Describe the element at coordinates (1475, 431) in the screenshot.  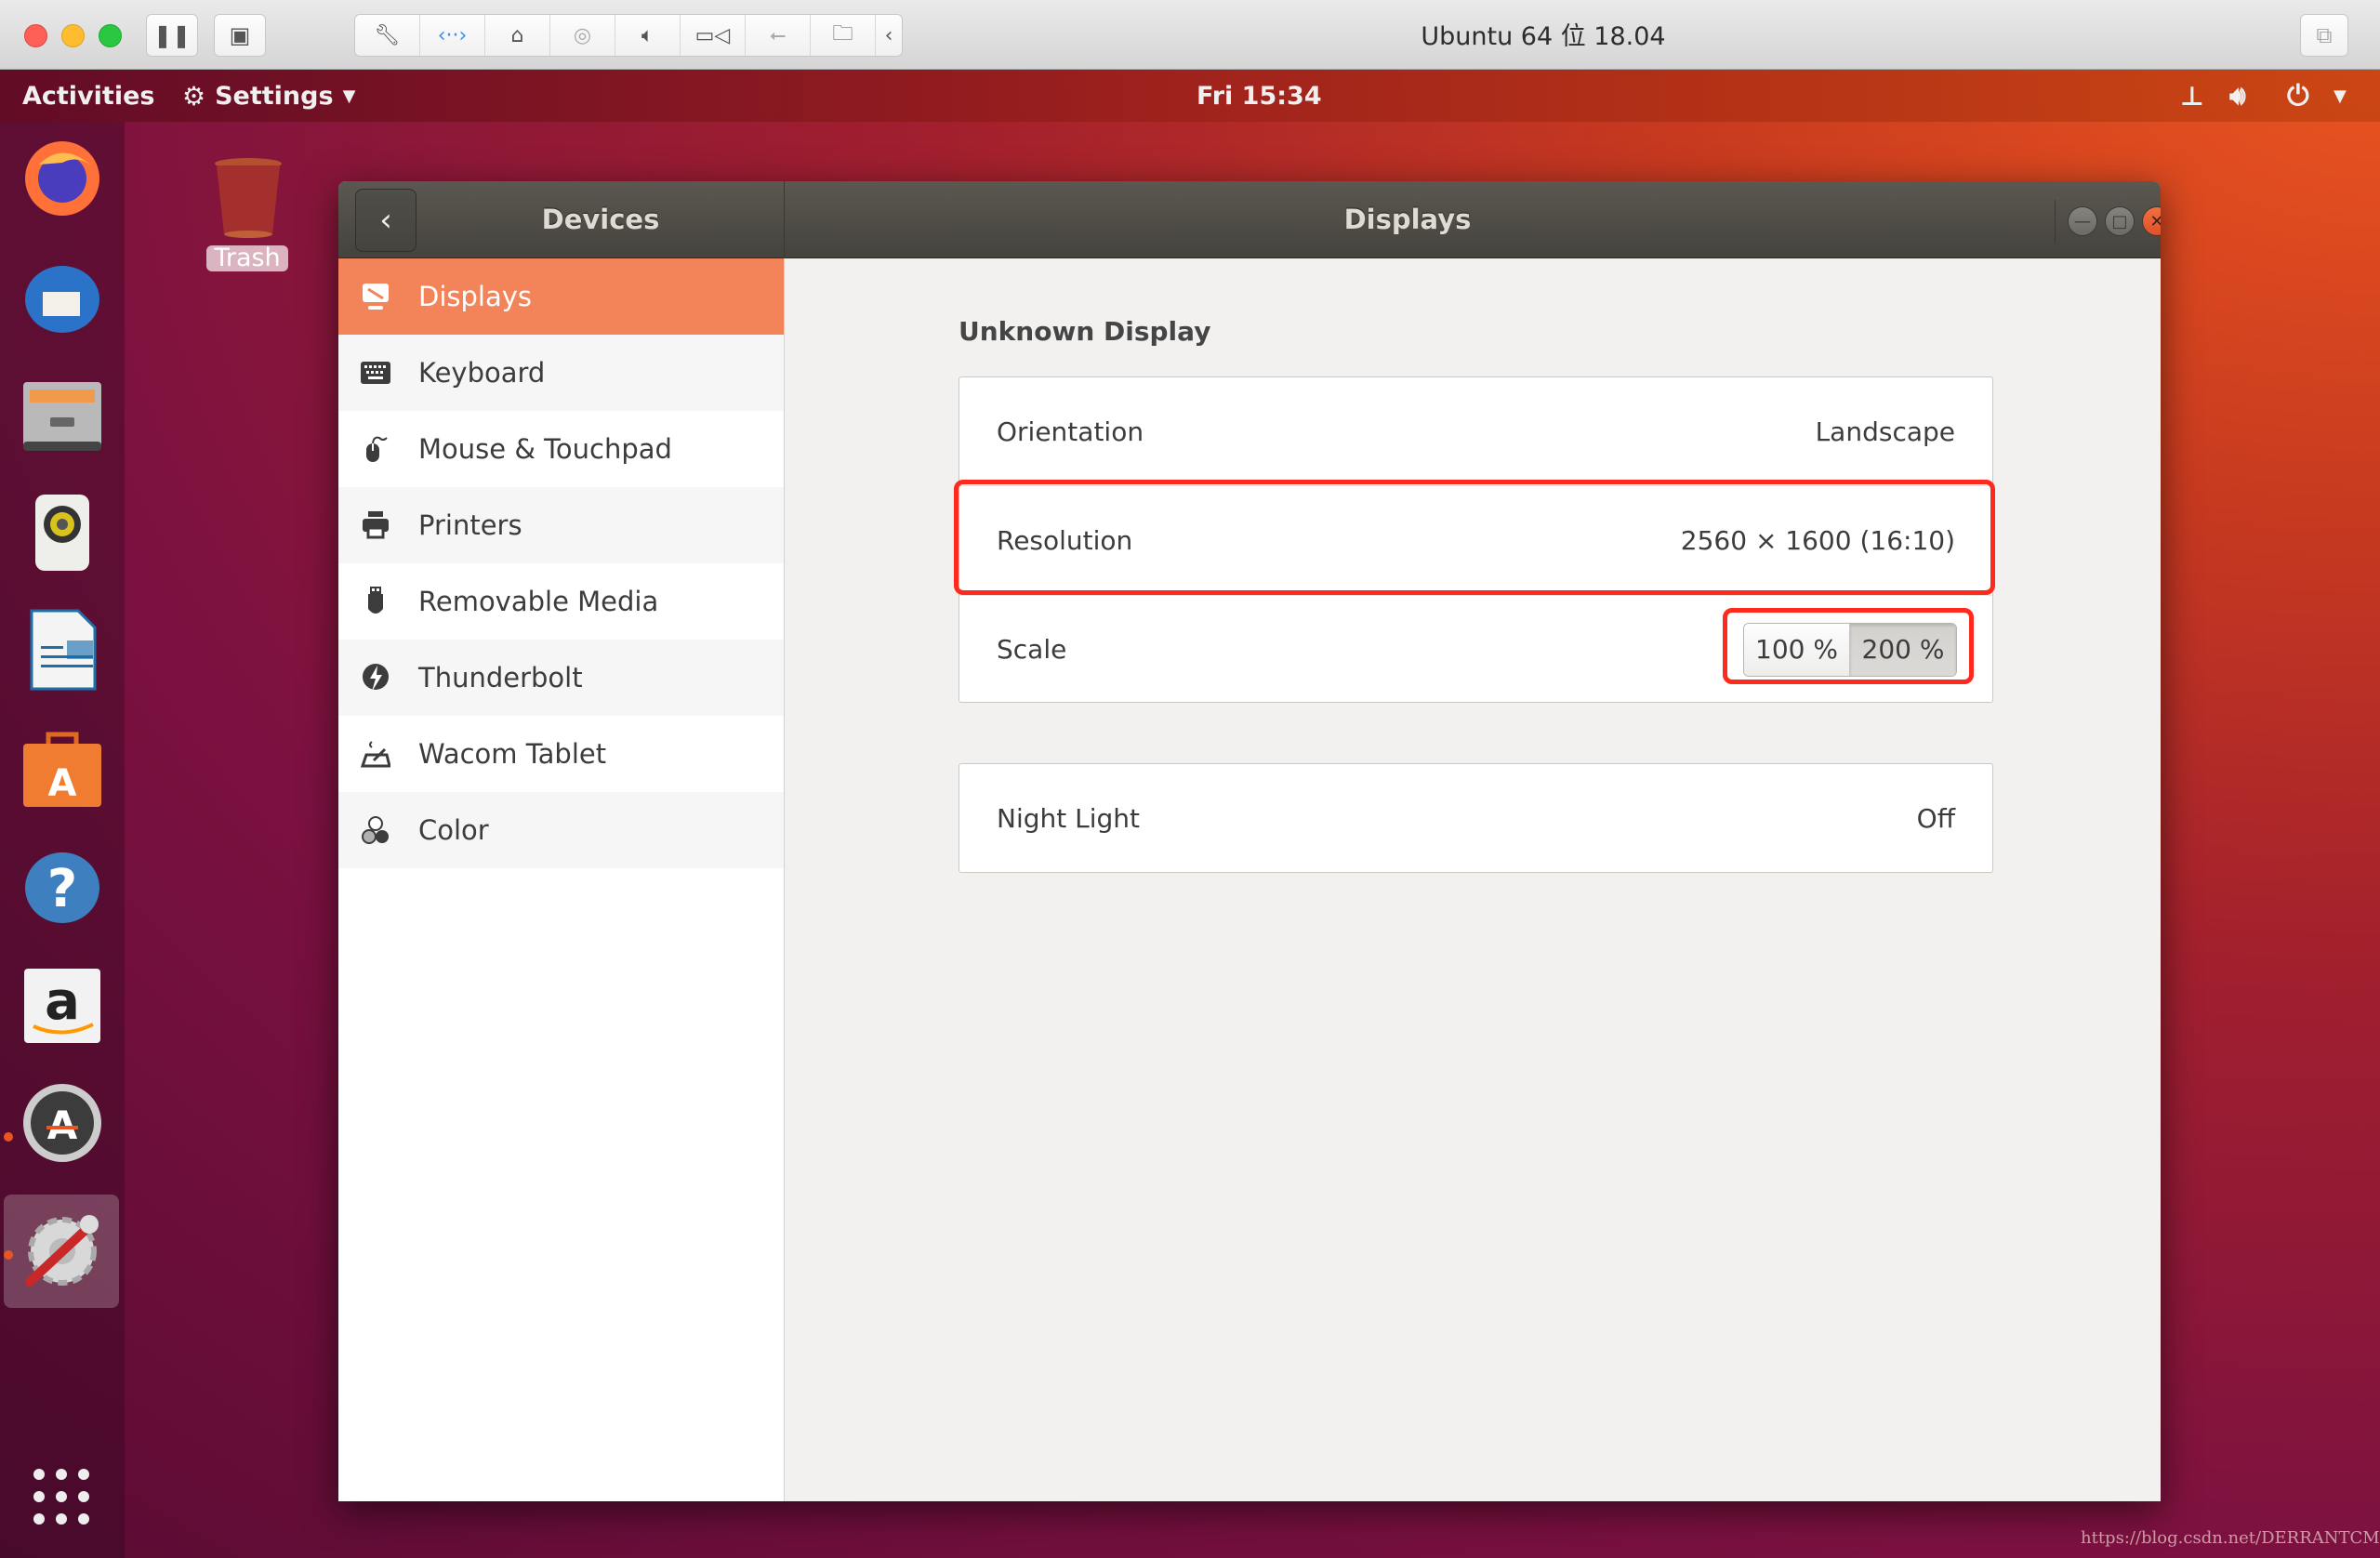
I see `orientation-row: Orientation Landscape` at that location.